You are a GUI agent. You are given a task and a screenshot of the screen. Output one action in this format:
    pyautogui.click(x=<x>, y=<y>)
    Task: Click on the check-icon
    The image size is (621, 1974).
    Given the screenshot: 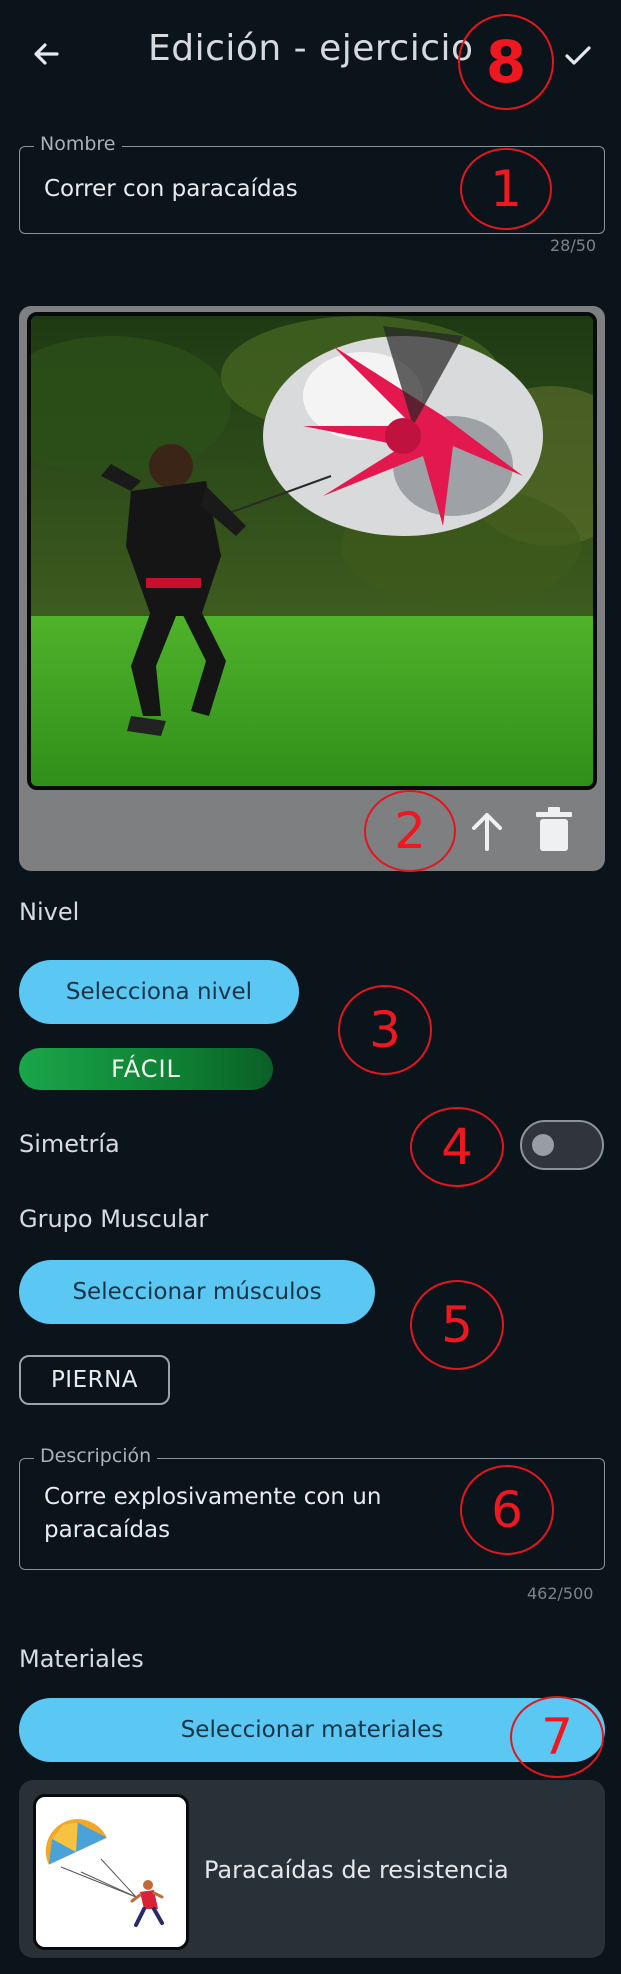 What is the action you would take?
    pyautogui.click(x=578, y=55)
    